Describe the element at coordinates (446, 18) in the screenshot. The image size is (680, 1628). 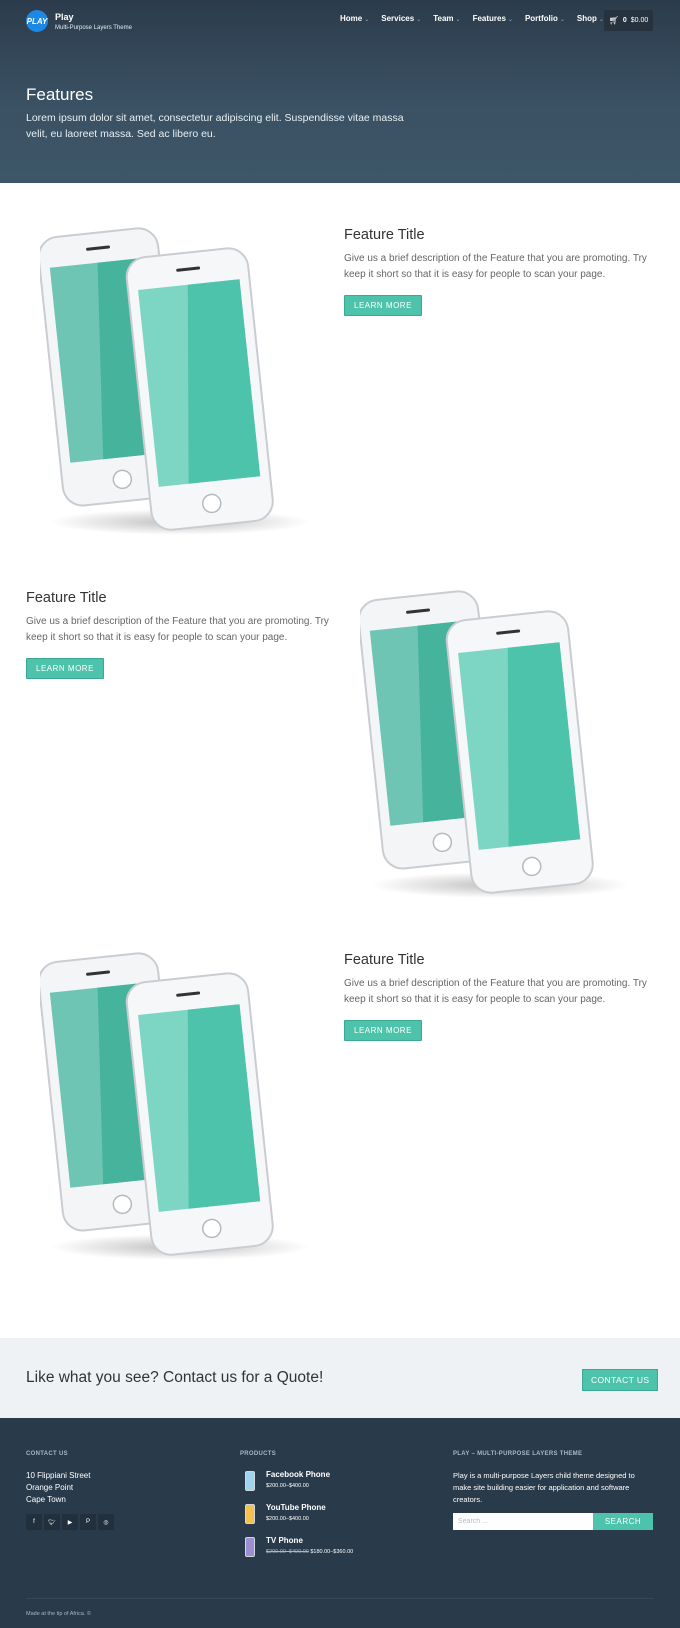
I see `nav-item-team: Team ⌄` at that location.